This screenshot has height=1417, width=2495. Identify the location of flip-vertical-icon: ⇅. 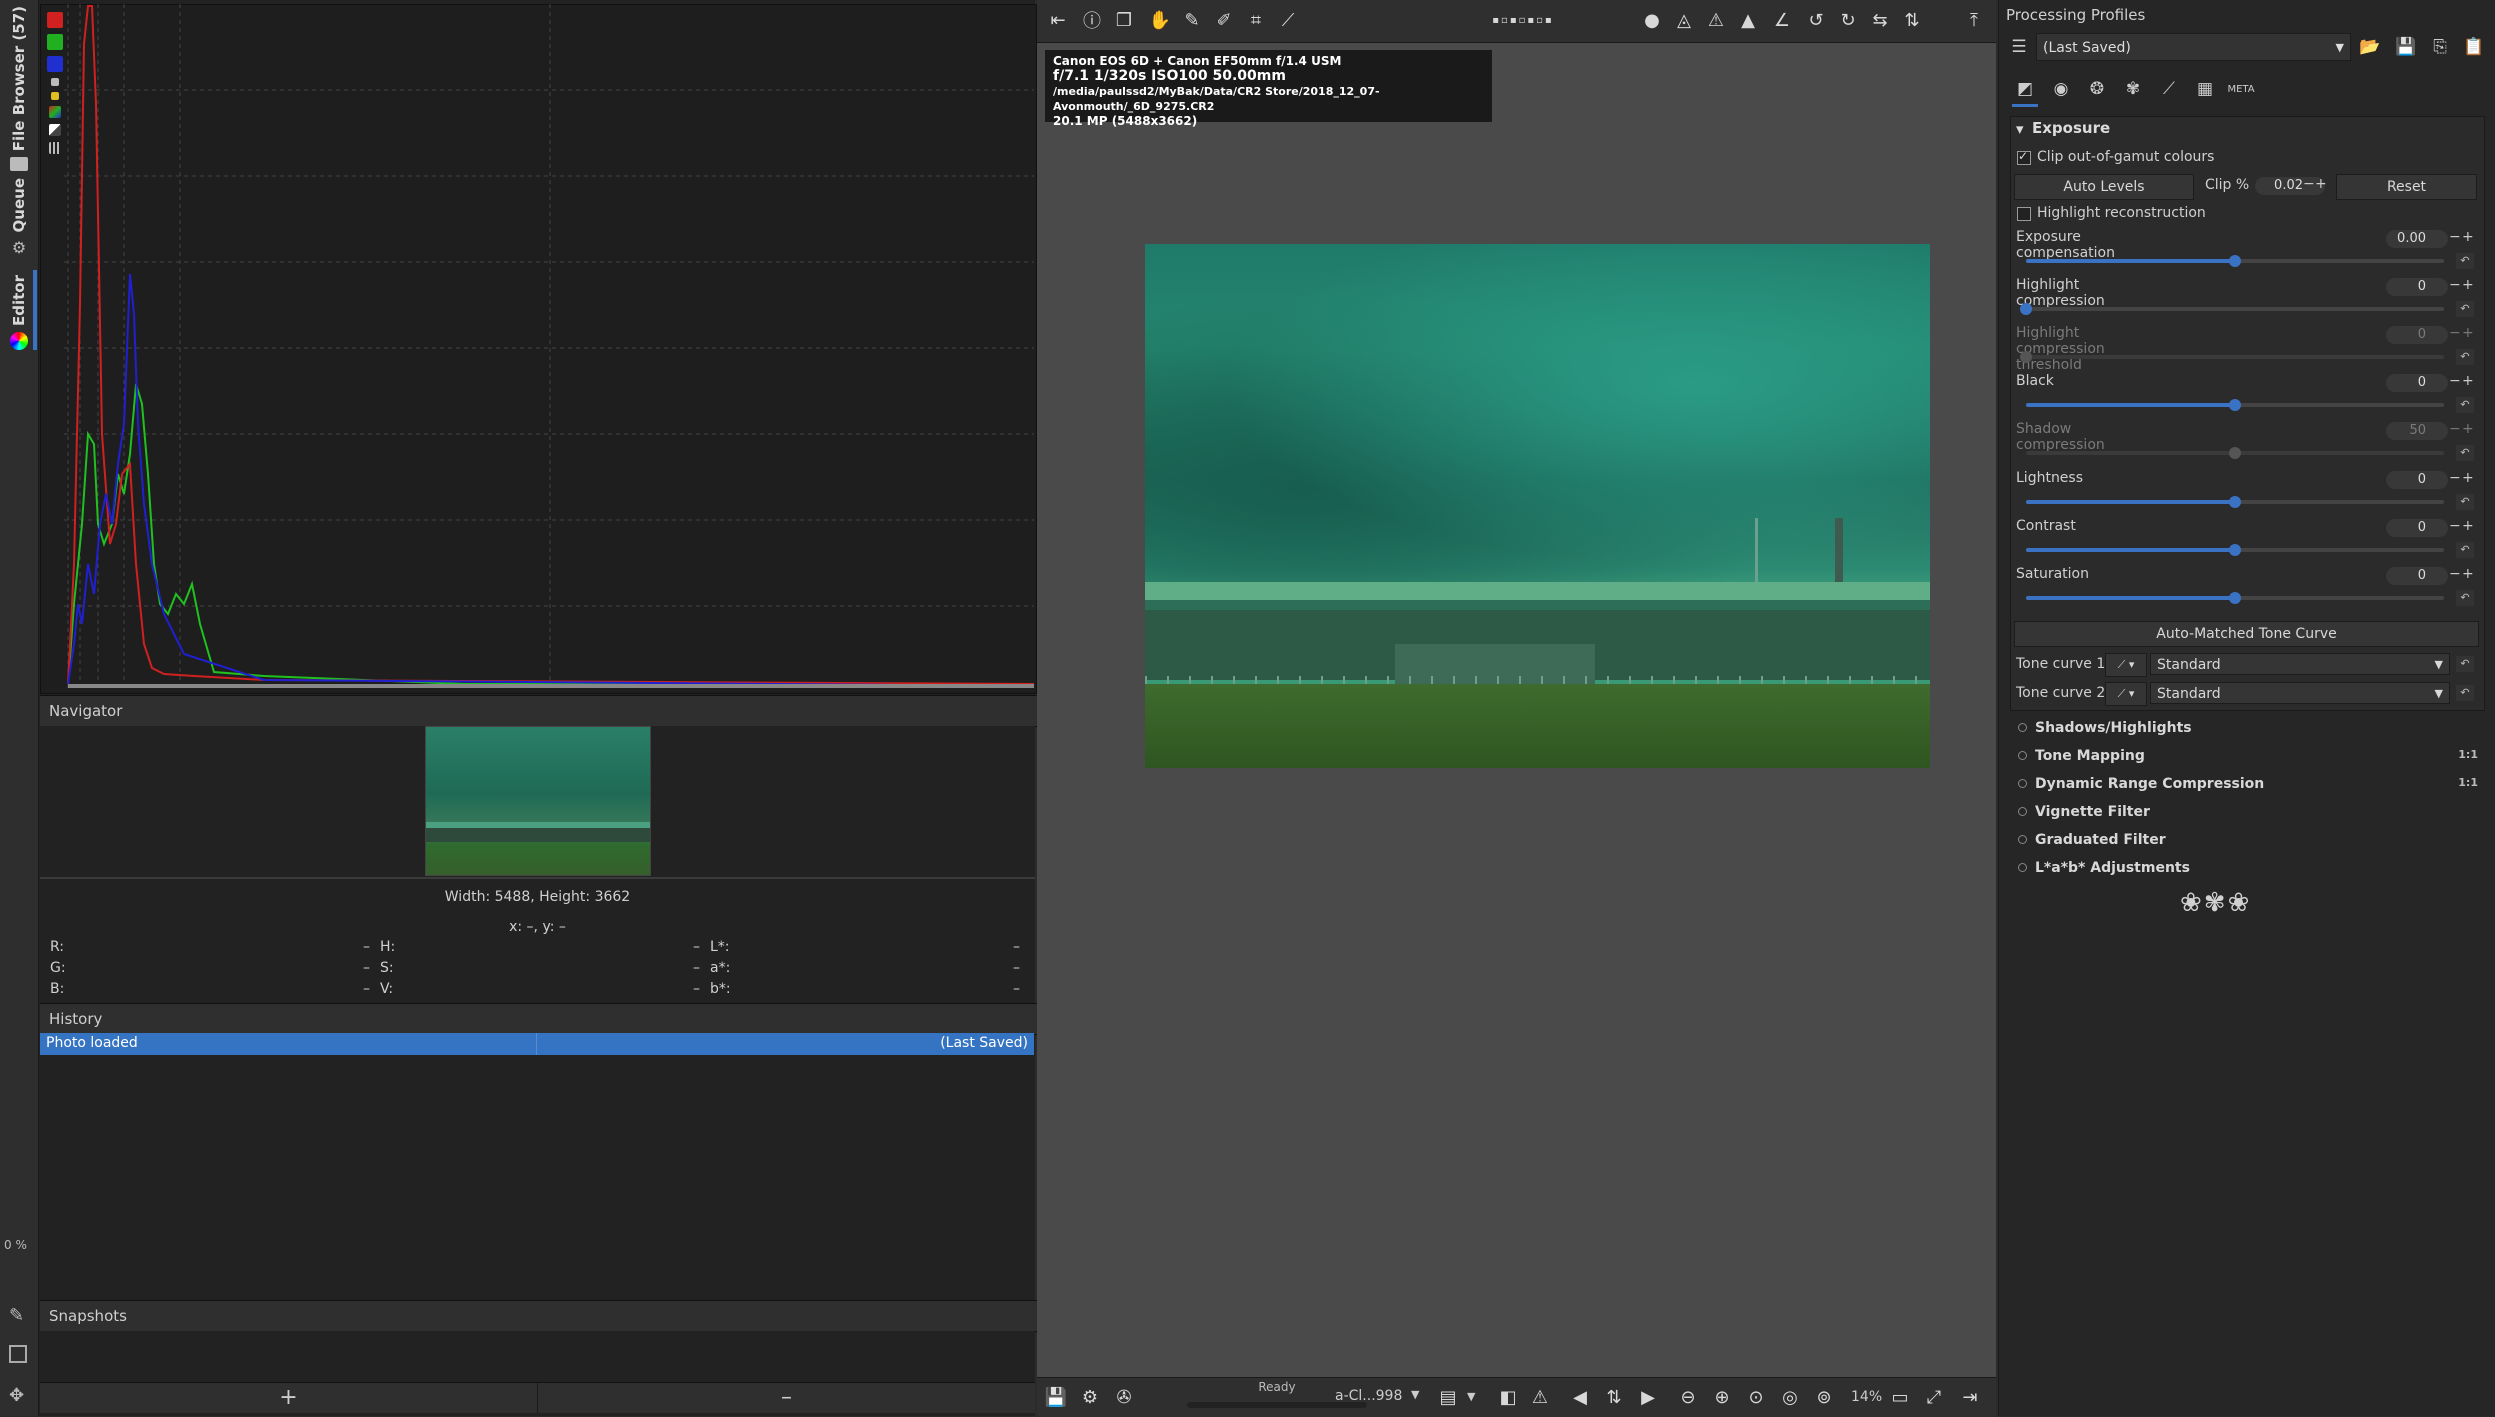
(1912, 20).